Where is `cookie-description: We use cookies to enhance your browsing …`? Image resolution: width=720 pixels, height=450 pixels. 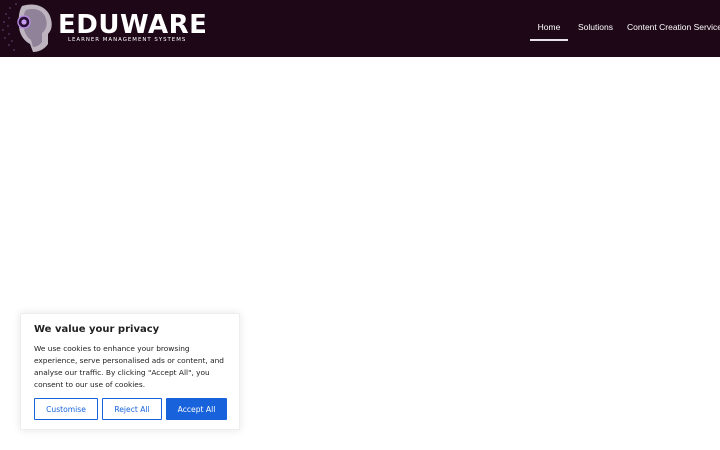
cookie-description: We use cookies to enhance your browsing … is located at coordinates (129, 366).